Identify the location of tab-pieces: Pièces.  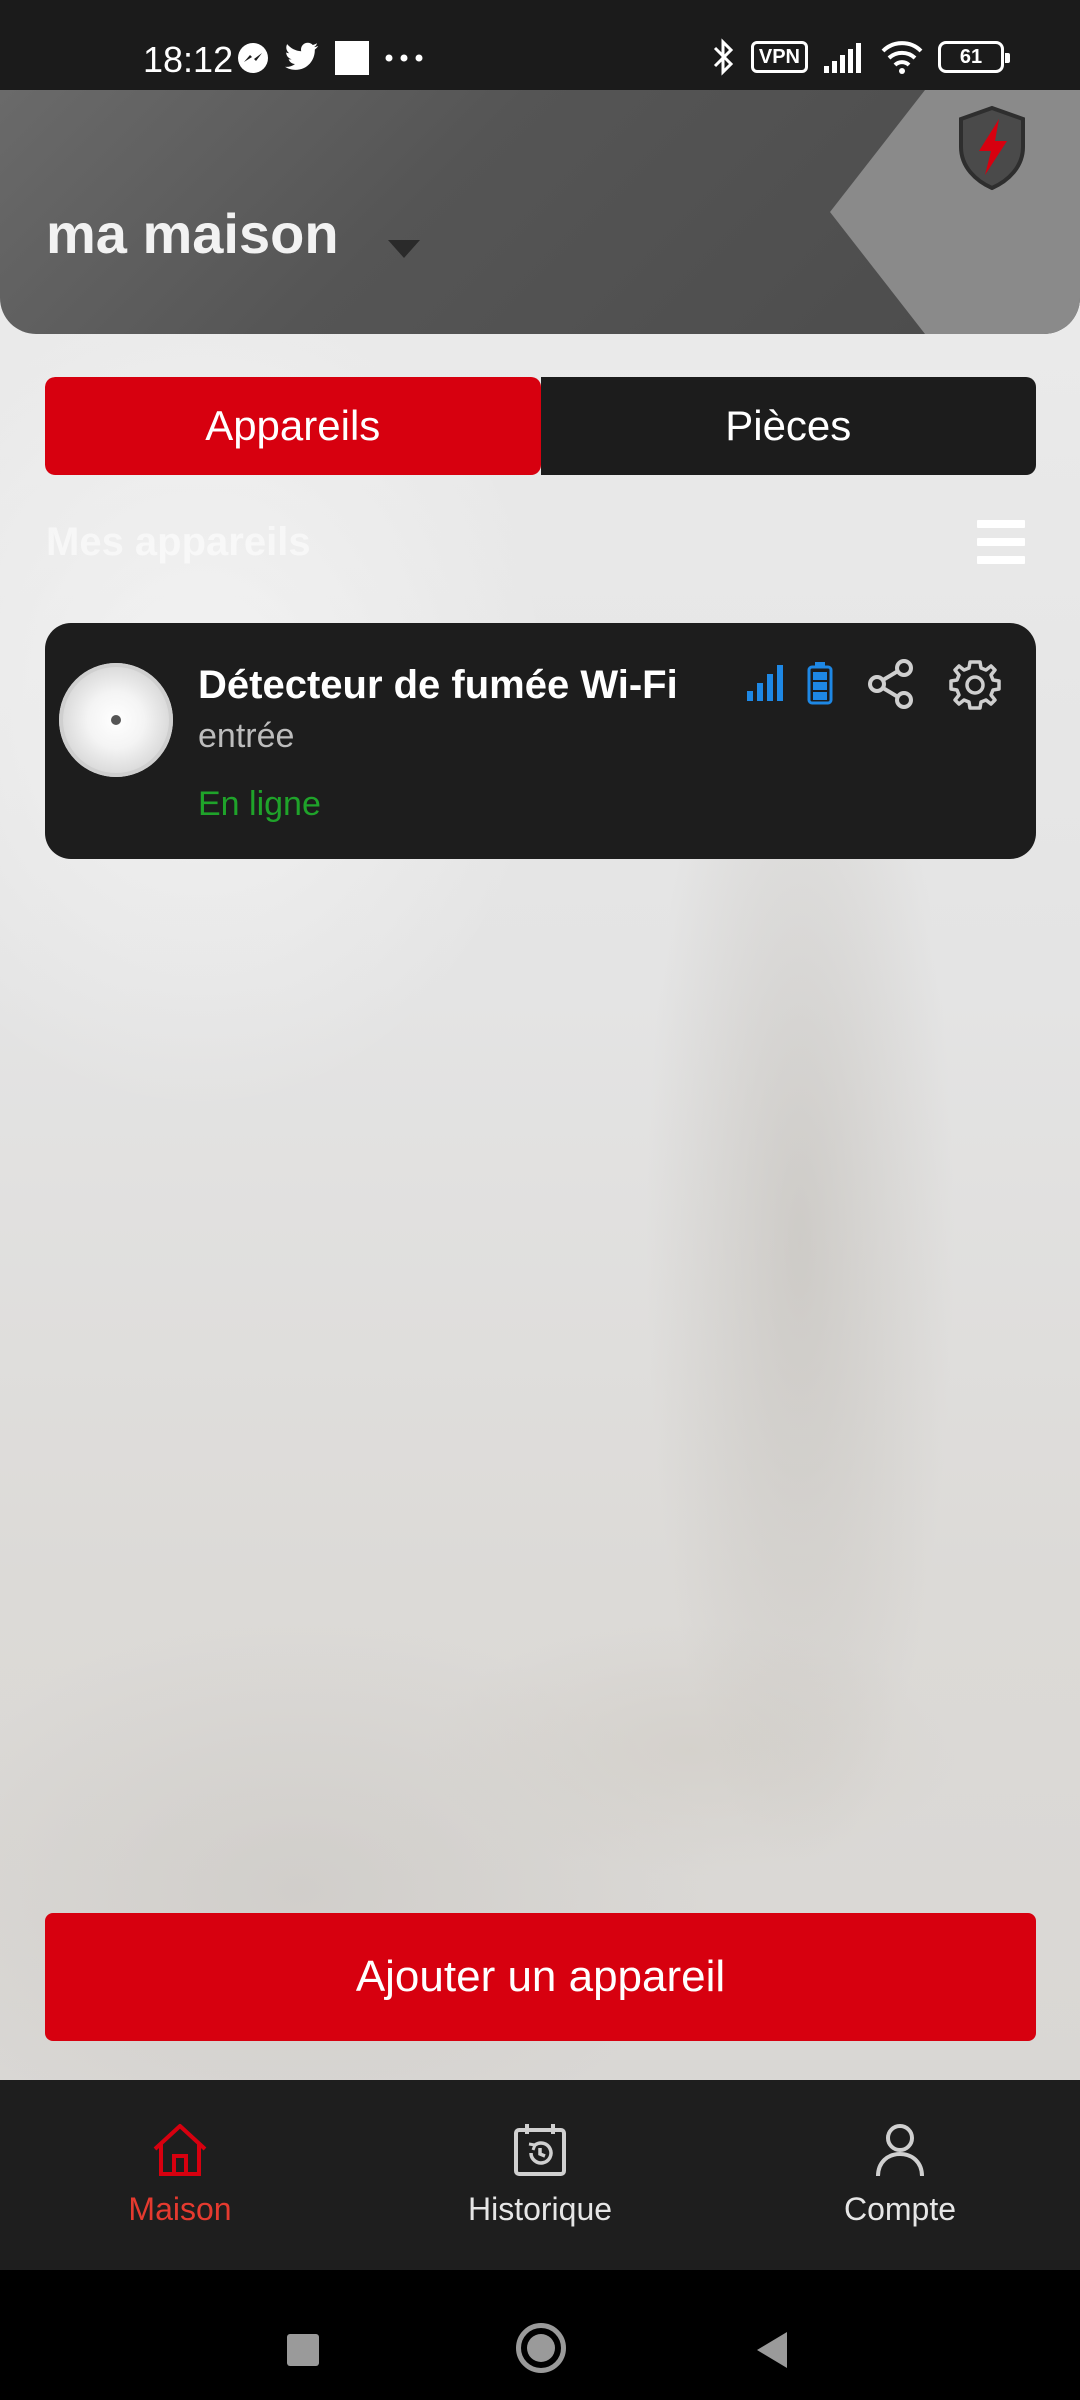
(788, 426).